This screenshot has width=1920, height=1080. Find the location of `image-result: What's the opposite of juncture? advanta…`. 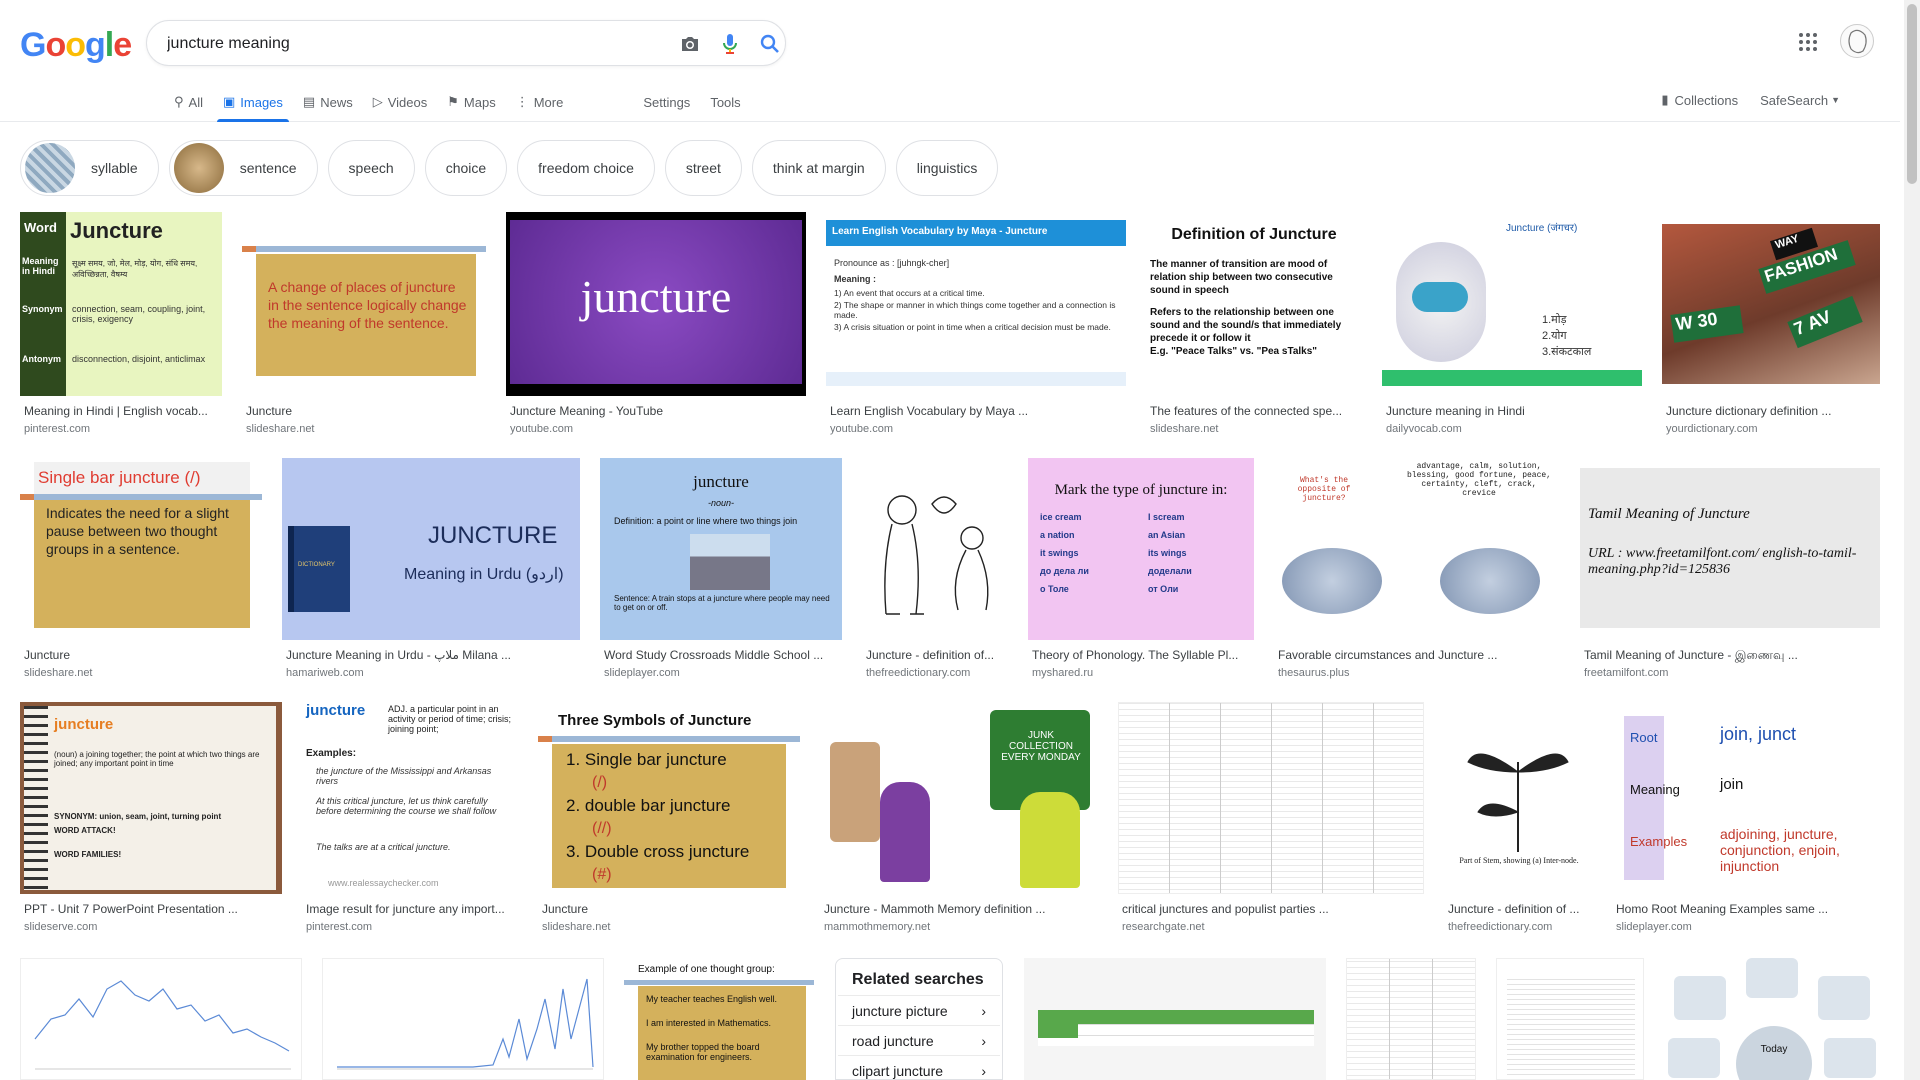

image-result: What's the opposite of juncture? advanta… is located at coordinates (1417, 571).